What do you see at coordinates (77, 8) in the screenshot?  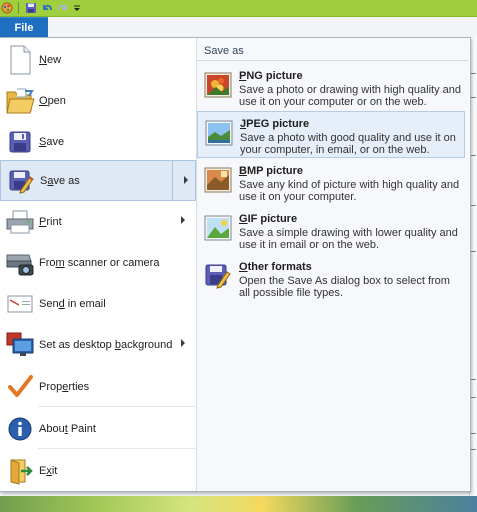 I see `customize-icon` at bounding box center [77, 8].